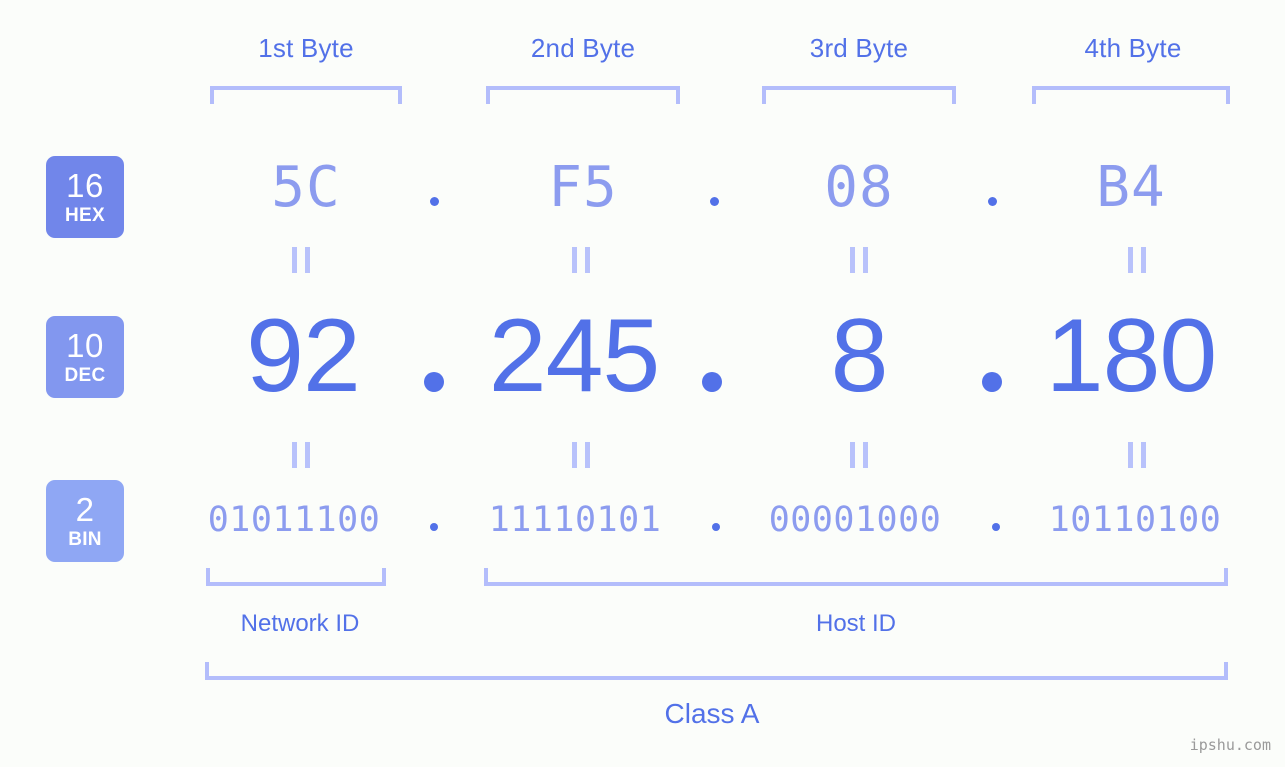  Describe the element at coordinates (583, 187) in the screenshot. I see `hex-octet-2: F5` at that location.